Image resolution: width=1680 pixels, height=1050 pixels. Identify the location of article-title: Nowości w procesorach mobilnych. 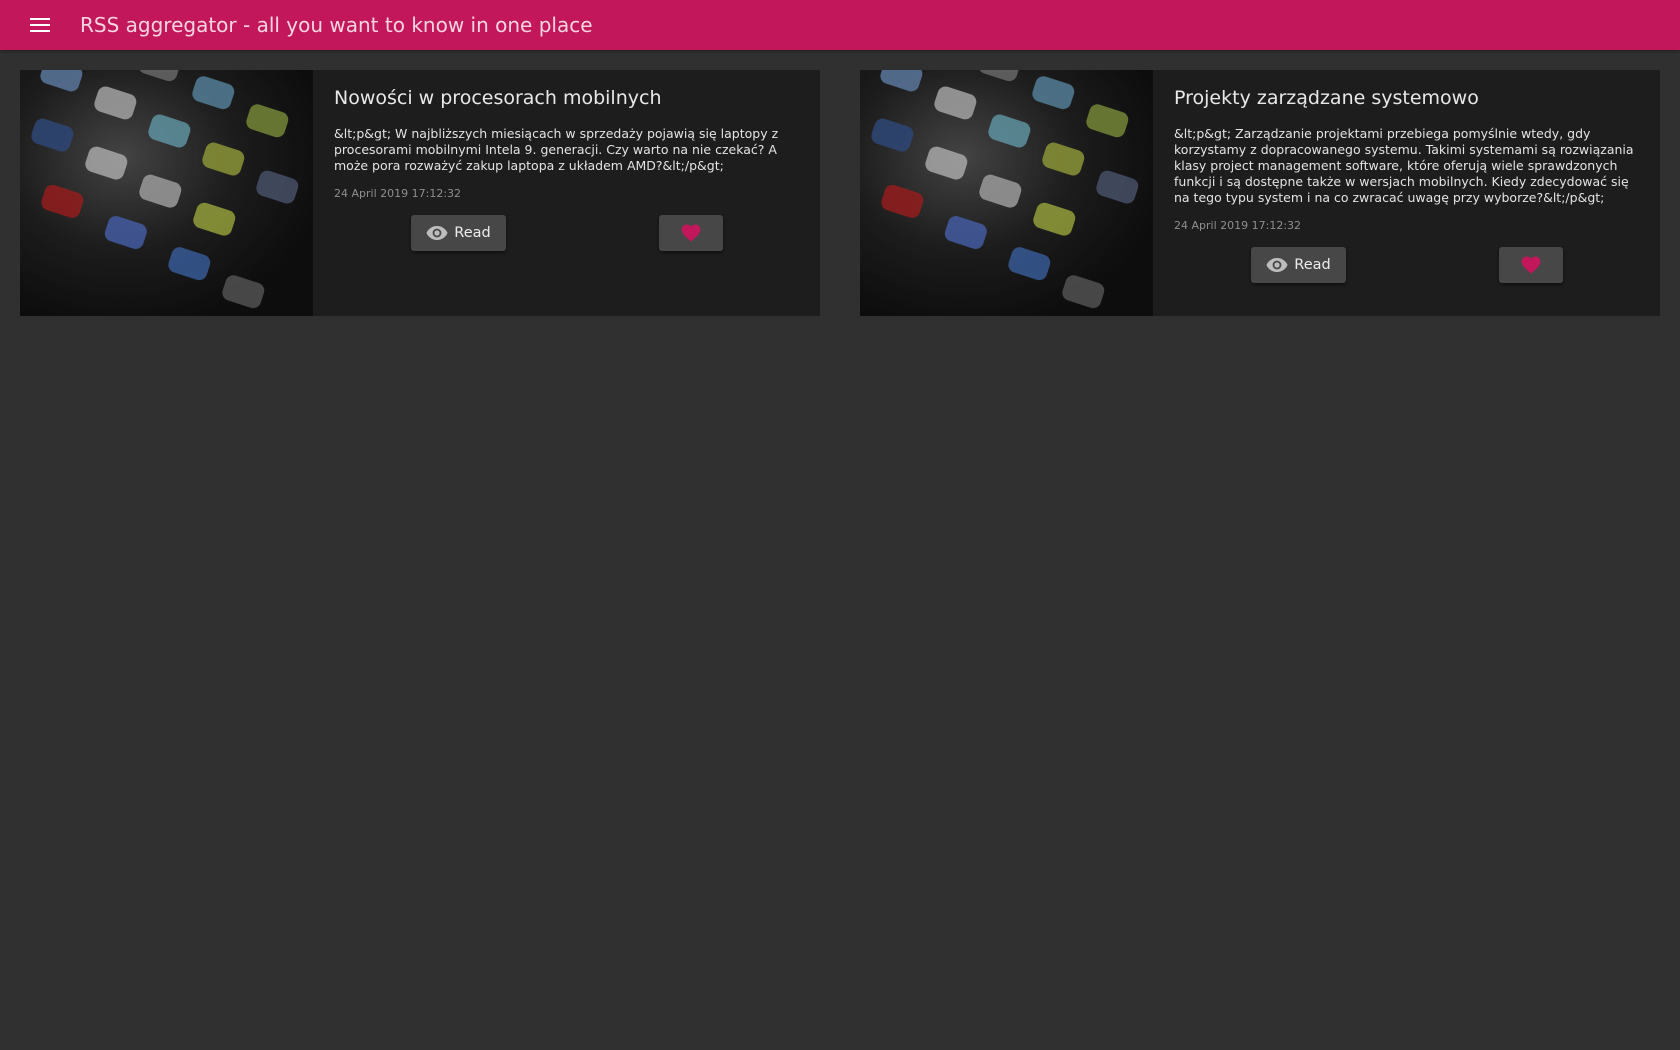
(498, 98).